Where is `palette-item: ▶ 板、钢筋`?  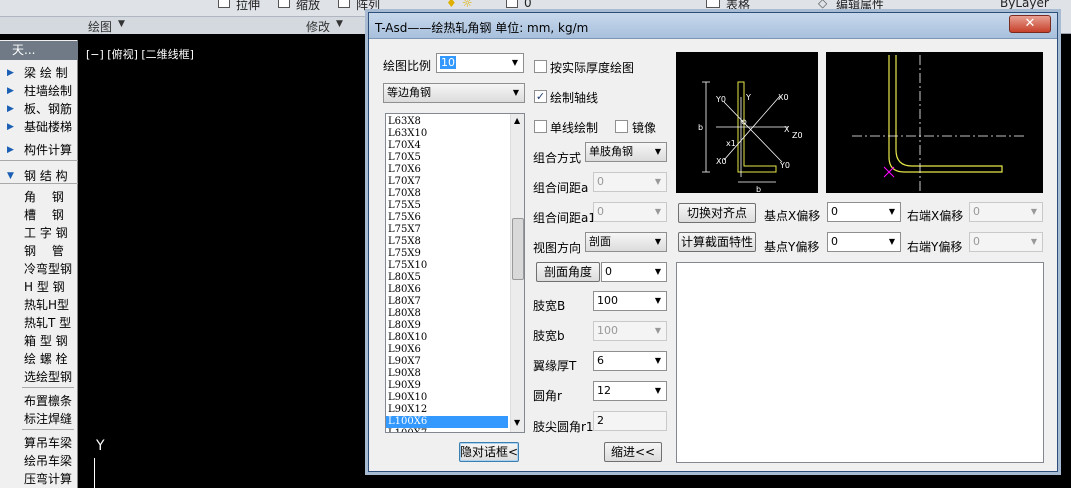 palette-item: ▶ 板、钢筋 is located at coordinates (39, 109).